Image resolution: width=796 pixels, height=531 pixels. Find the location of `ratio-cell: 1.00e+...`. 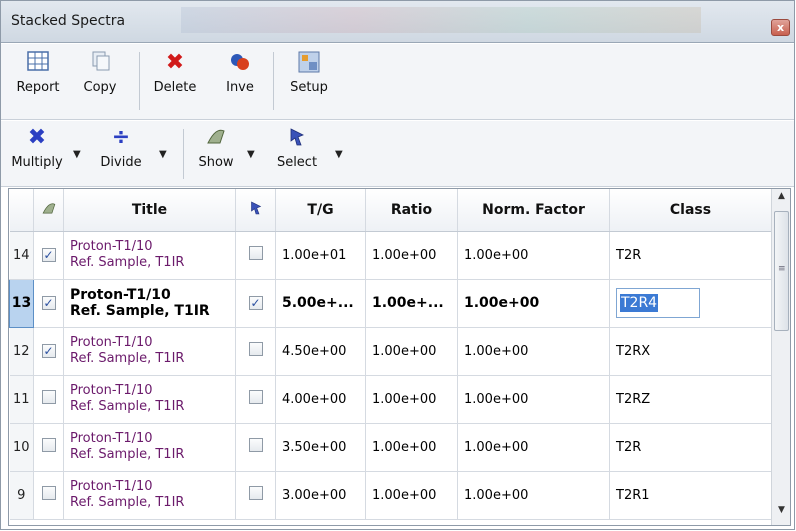

ratio-cell: 1.00e+... is located at coordinates (411, 303).